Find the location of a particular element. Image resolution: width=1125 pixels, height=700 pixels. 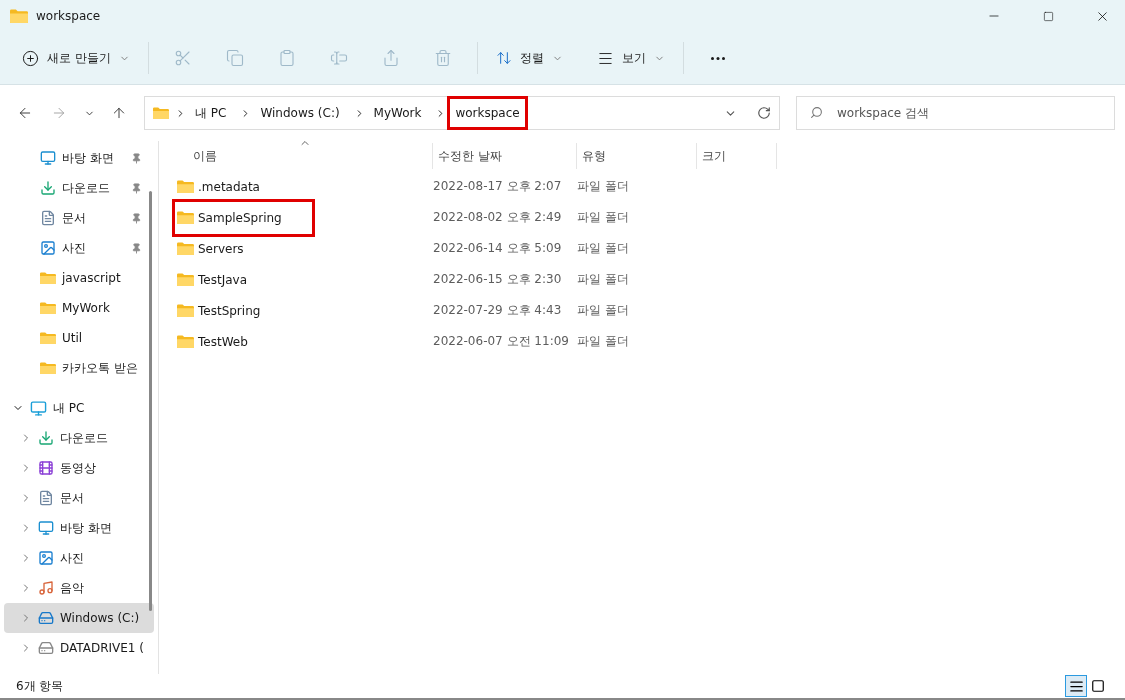

list-icon is located at coordinates (1076, 686).